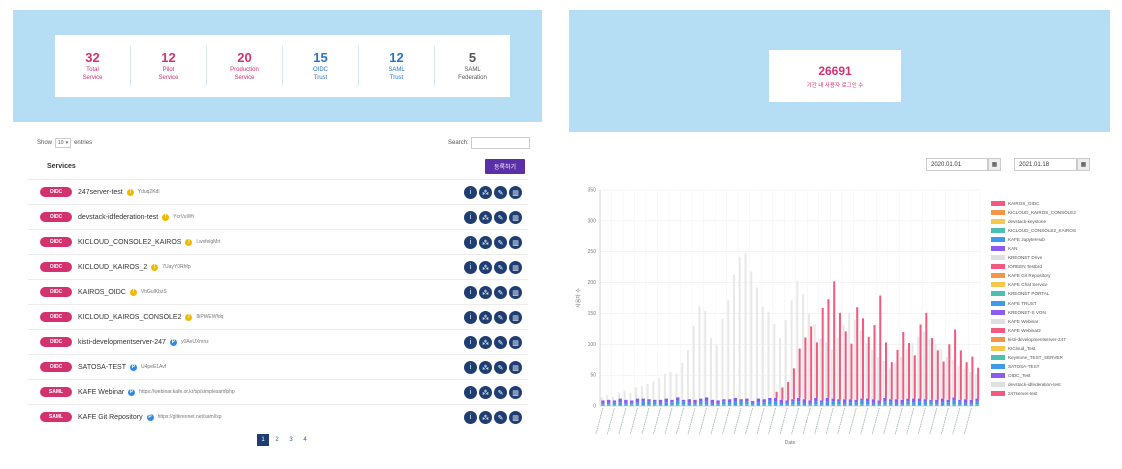 Image resolution: width=1122 pixels, height=469 pixels. I want to click on search-input, so click(500, 143).